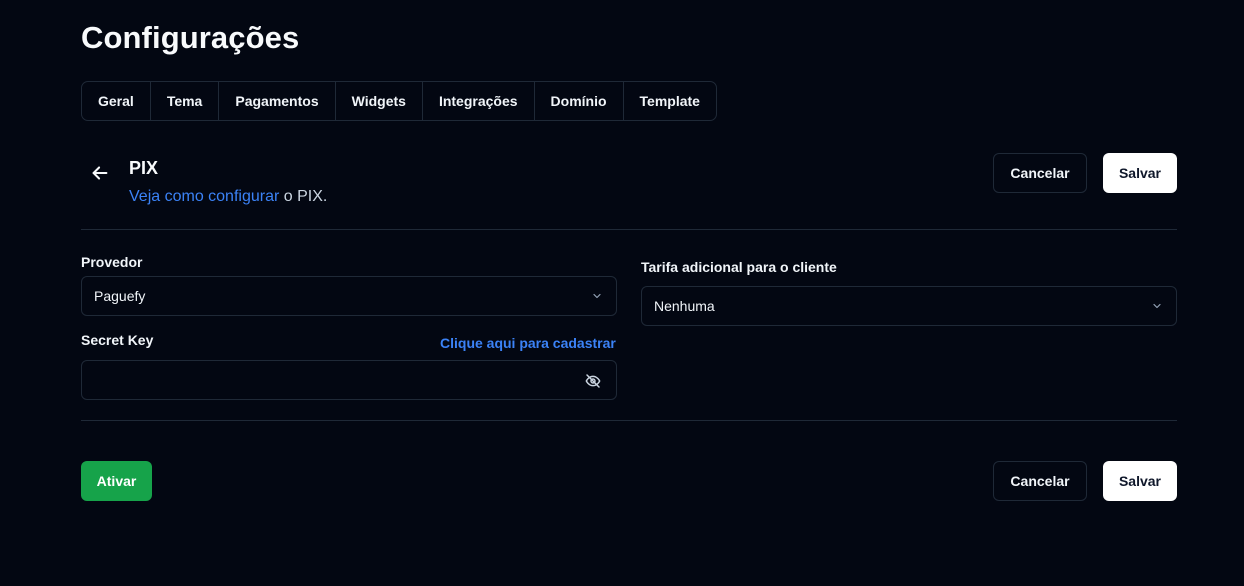  Describe the element at coordinates (909, 306) in the screenshot. I see `fee-select: Nenhuma` at that location.